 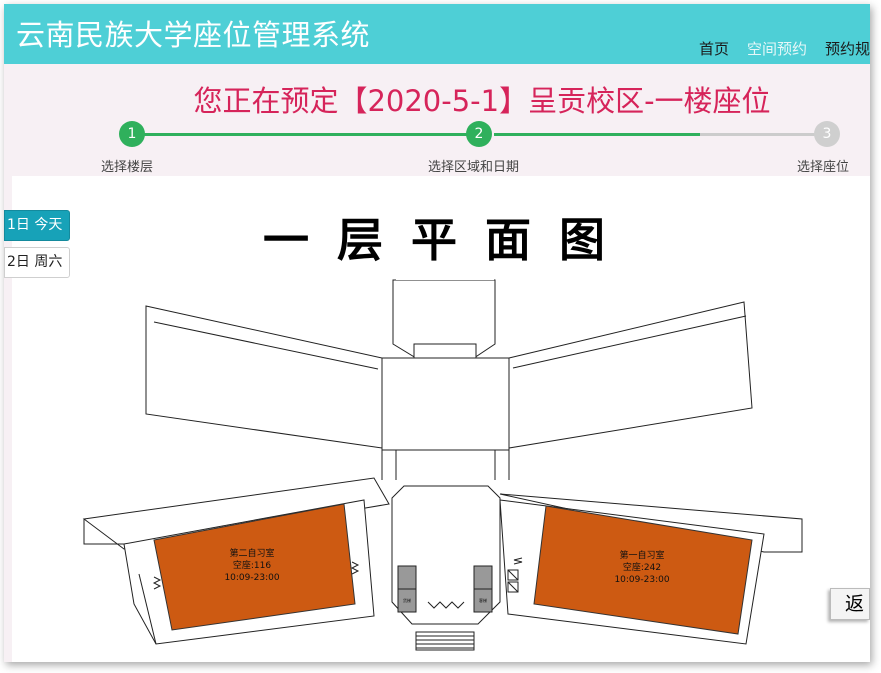 What do you see at coordinates (251, 553) in the screenshot?
I see `room-2-name: 第二自习室` at bounding box center [251, 553].